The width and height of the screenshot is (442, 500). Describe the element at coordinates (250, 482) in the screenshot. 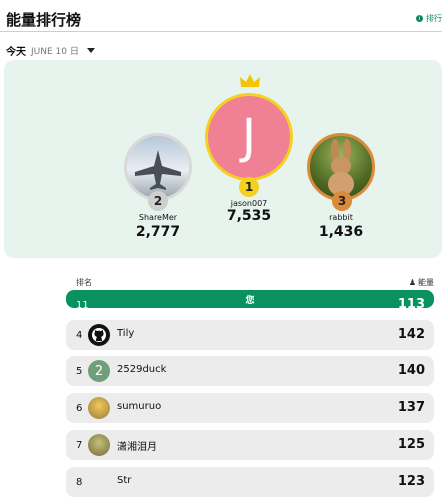

I see `list-item: 8 Str 123` at that location.